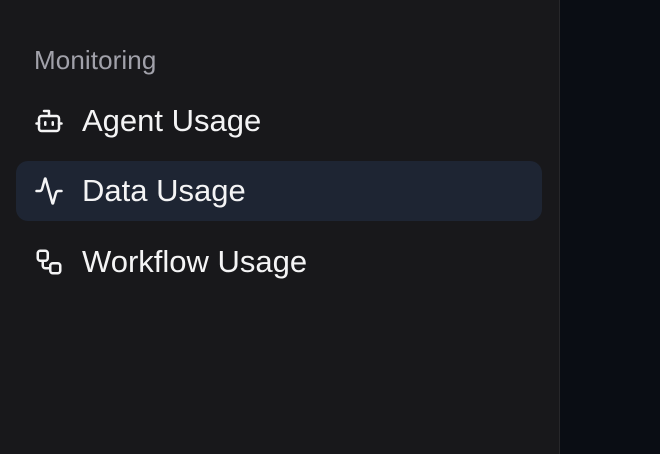 The width and height of the screenshot is (660, 454). Describe the element at coordinates (172, 120) in the screenshot. I see `sidebar-item-label: Agent Usage` at that location.